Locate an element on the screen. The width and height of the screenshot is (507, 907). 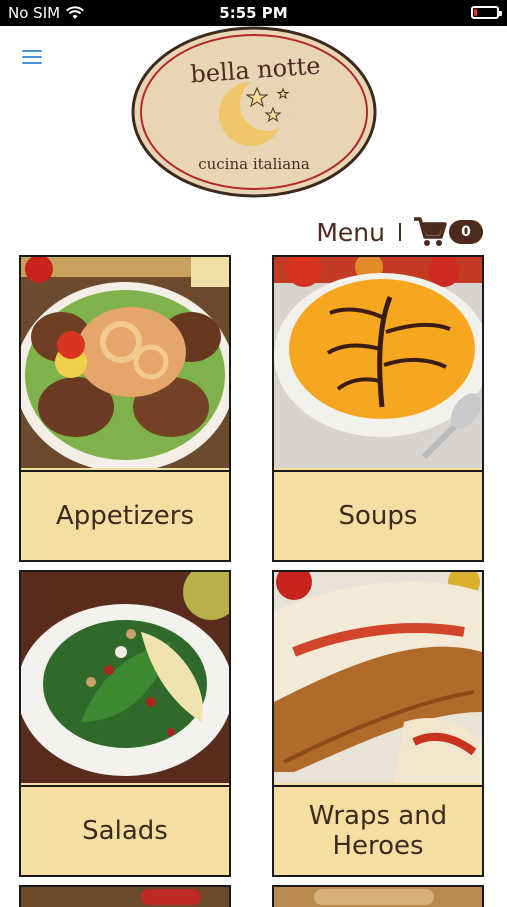
category-label: Salads is located at coordinates (125, 830).